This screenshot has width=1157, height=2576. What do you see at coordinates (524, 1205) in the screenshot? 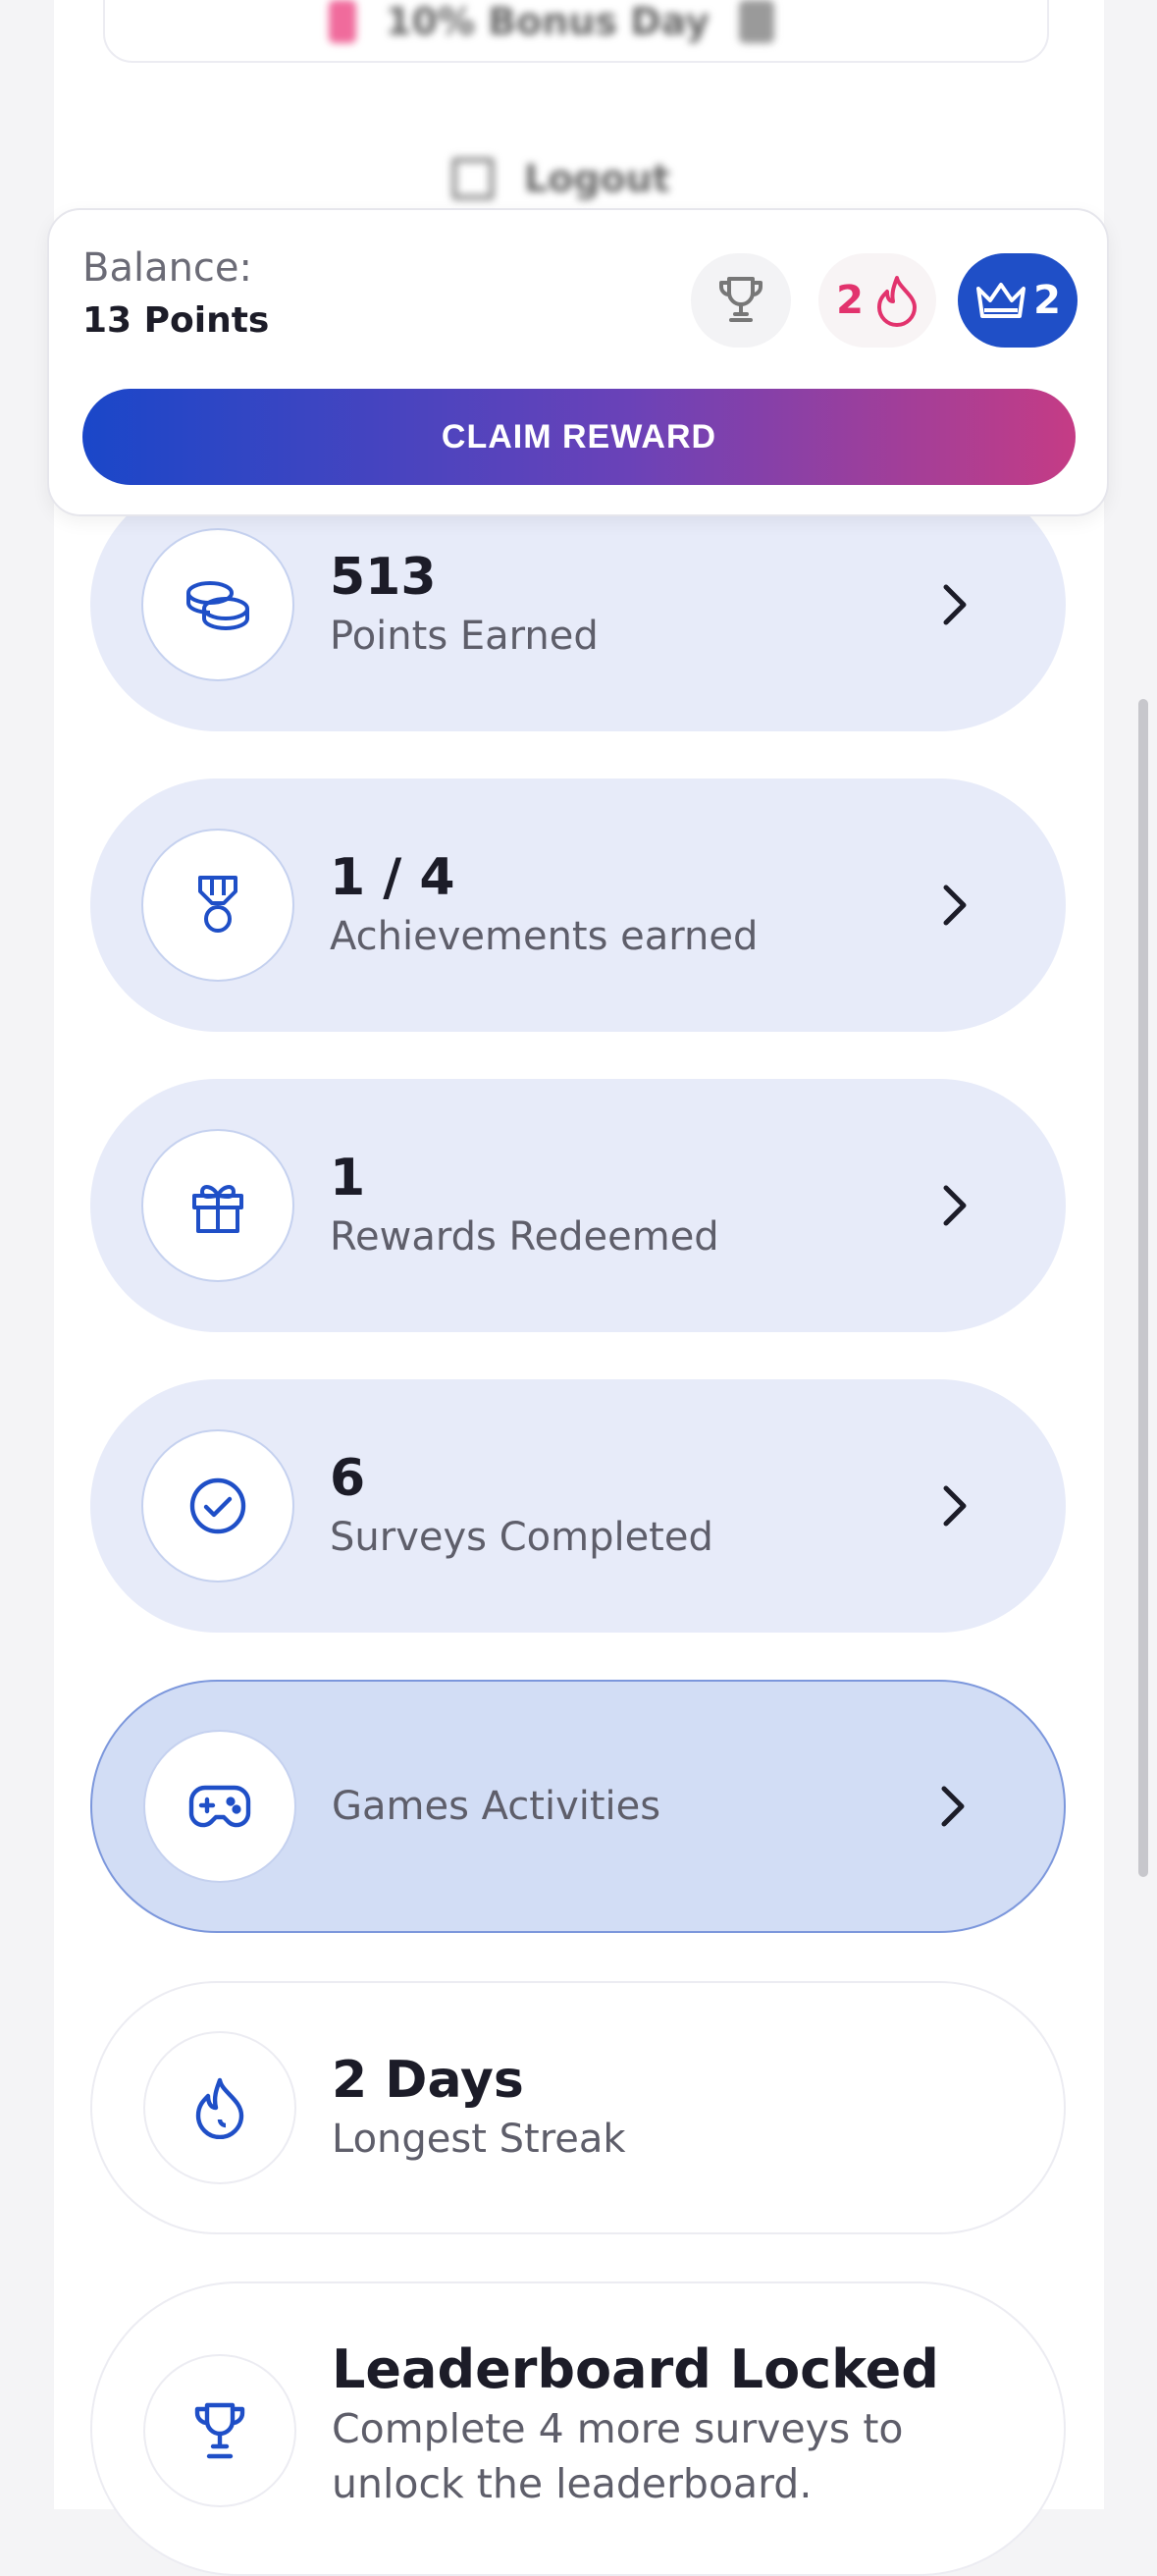
I see `stat-text: 1 Rewards Redeemed` at bounding box center [524, 1205].